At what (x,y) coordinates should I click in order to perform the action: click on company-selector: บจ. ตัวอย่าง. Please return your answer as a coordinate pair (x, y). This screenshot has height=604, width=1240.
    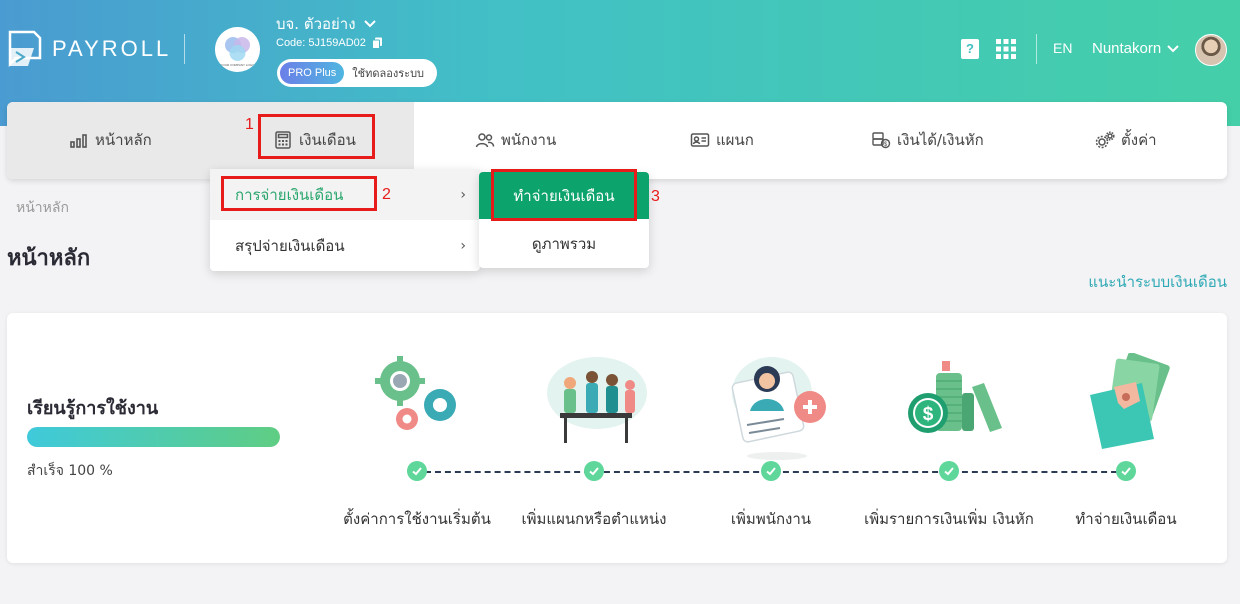
    Looking at the image, I should click on (326, 24).